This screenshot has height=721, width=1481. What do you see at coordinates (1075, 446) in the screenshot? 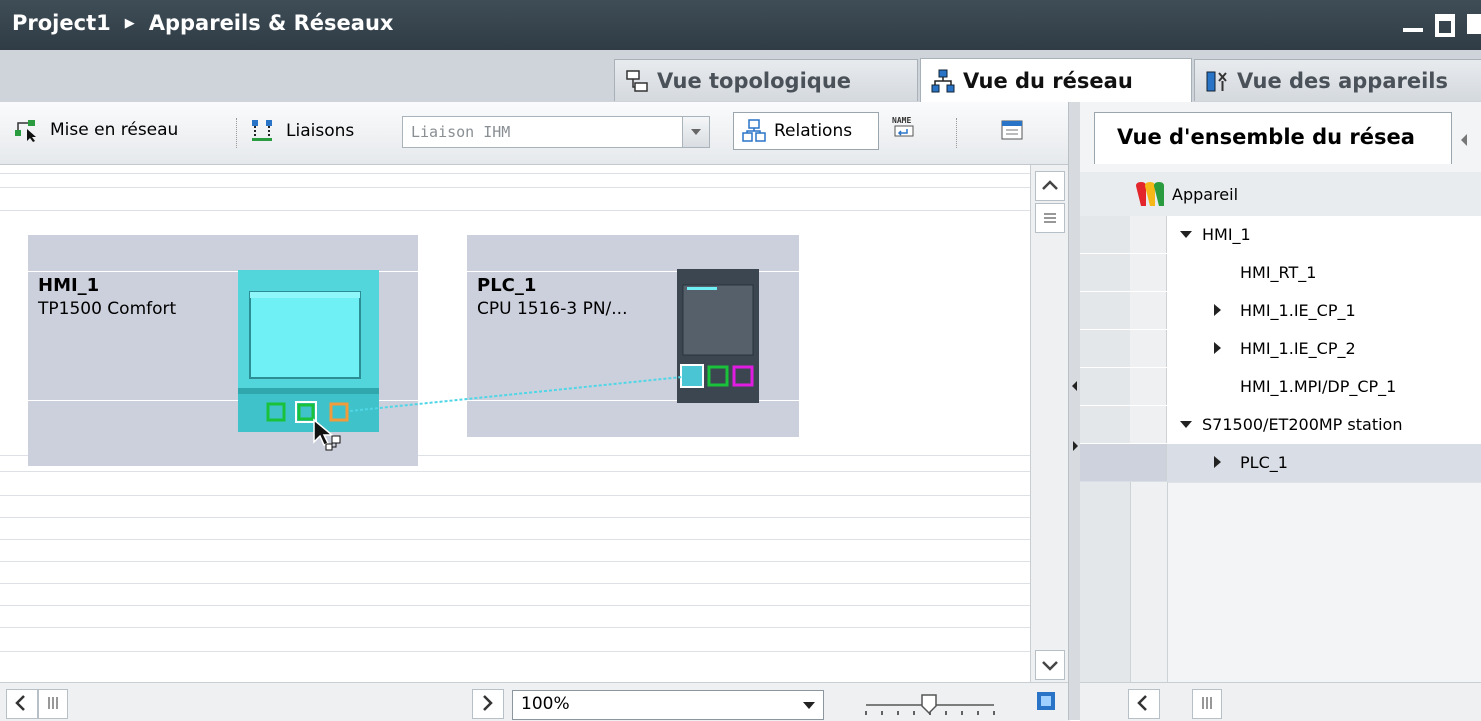
I see `collapse-right-icon` at bounding box center [1075, 446].